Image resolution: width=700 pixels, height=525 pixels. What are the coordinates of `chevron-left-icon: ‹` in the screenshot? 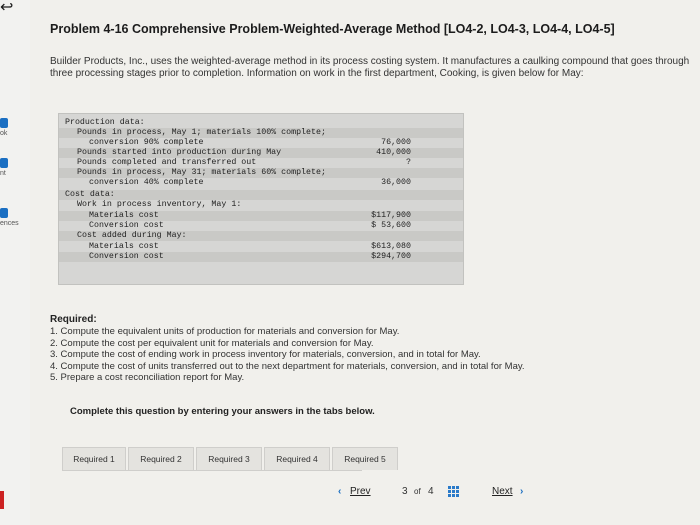 It's located at (339, 491).